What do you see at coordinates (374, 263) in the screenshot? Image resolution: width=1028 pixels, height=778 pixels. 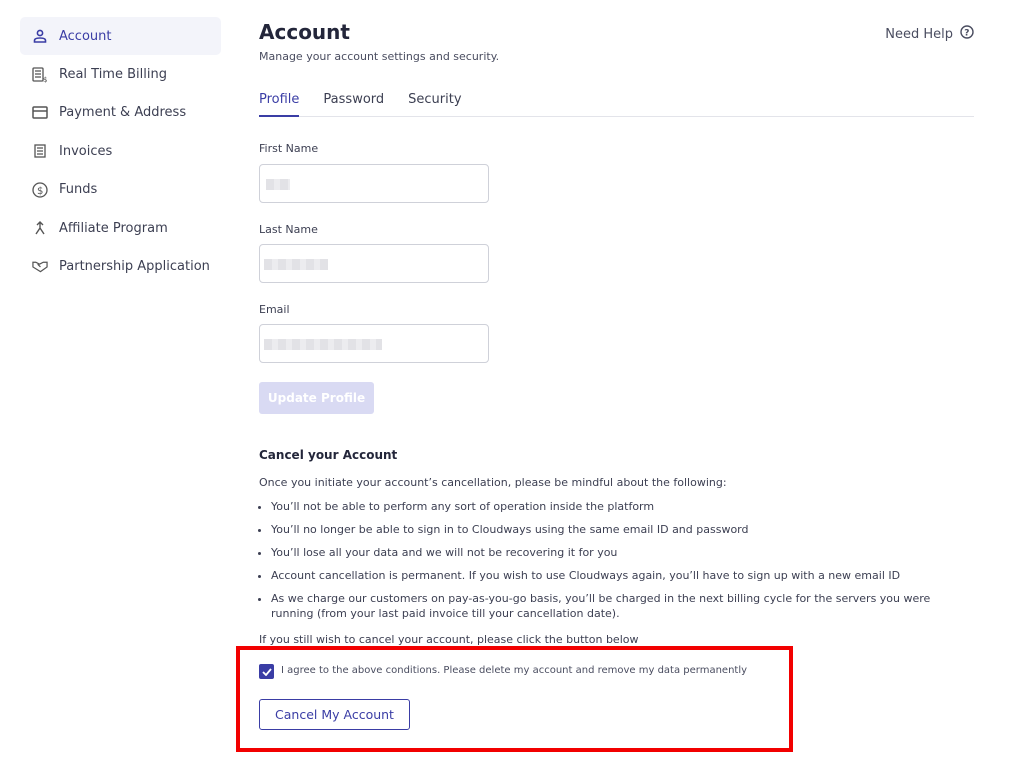 I see `last-name-input` at bounding box center [374, 263].